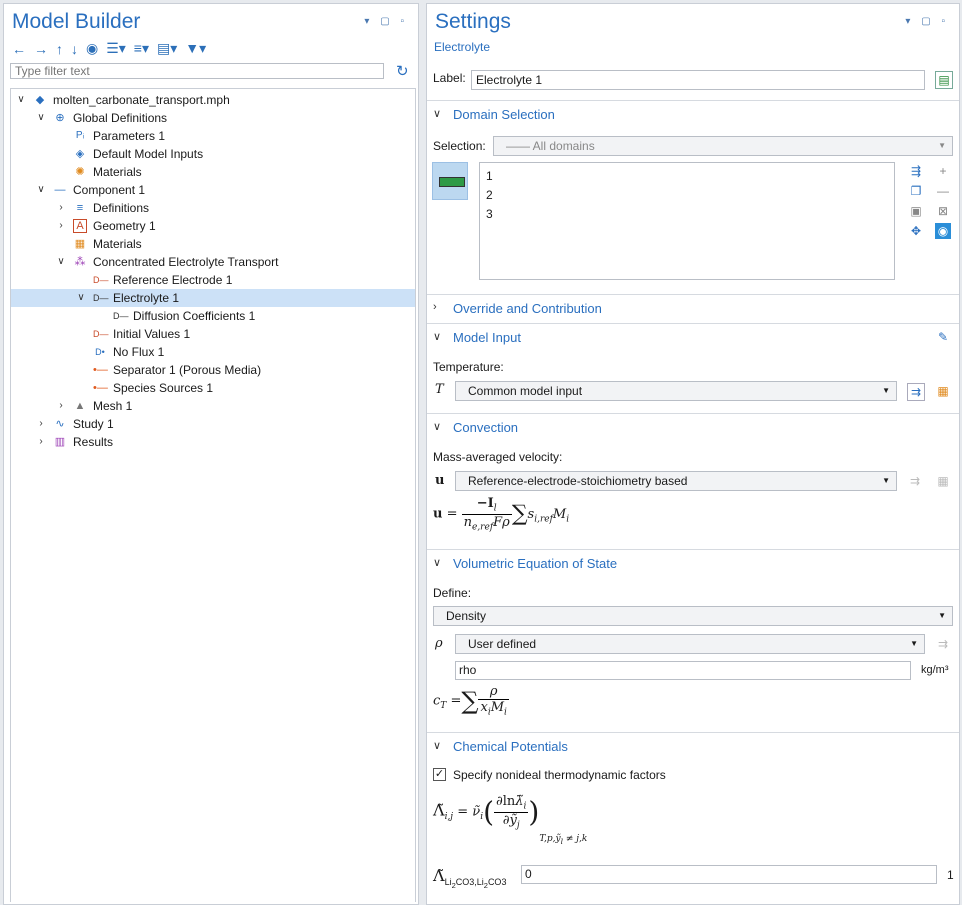 This screenshot has width=962, height=905. I want to click on list-item: 2, so click(489, 195).